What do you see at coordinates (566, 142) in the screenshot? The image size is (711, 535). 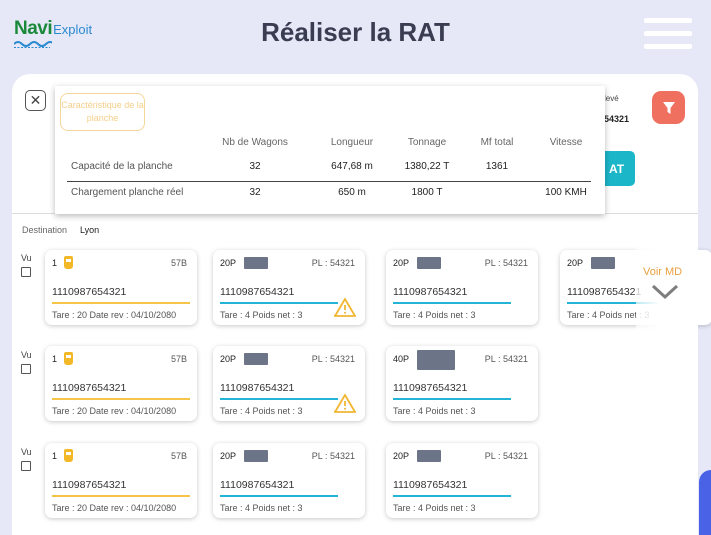 I see `col-head-vitesse: Vitesse` at bounding box center [566, 142].